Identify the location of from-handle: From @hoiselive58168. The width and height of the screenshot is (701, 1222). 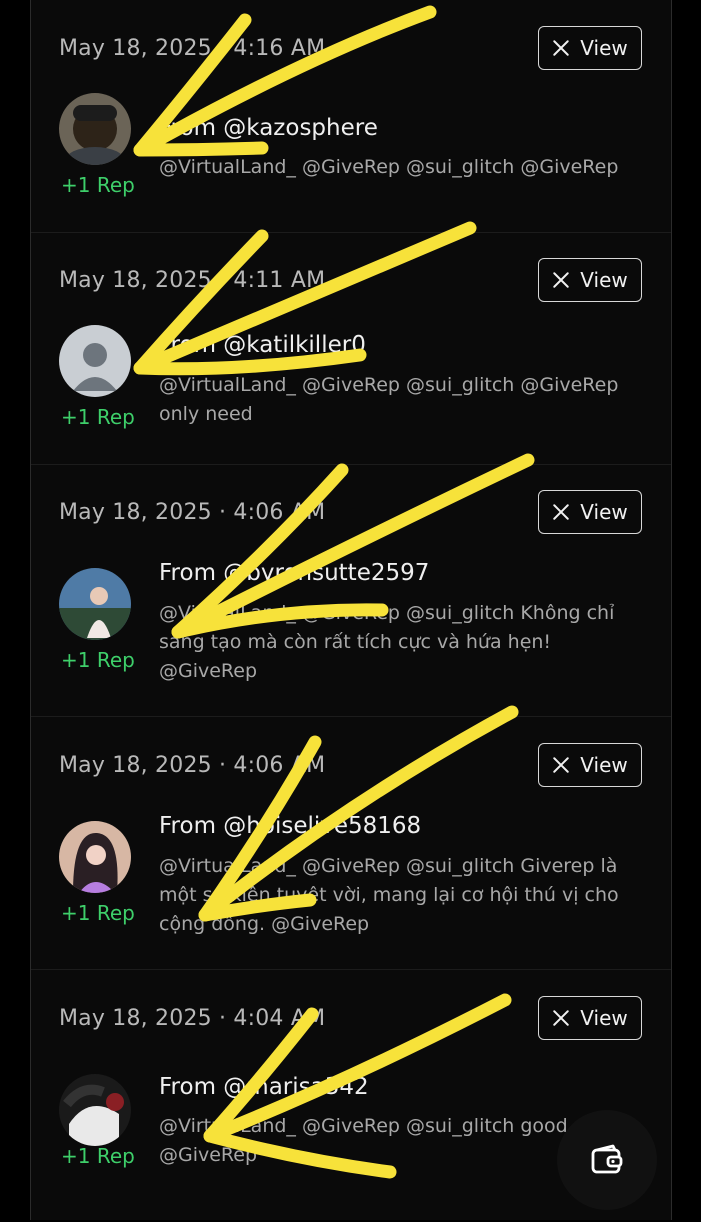
(290, 826).